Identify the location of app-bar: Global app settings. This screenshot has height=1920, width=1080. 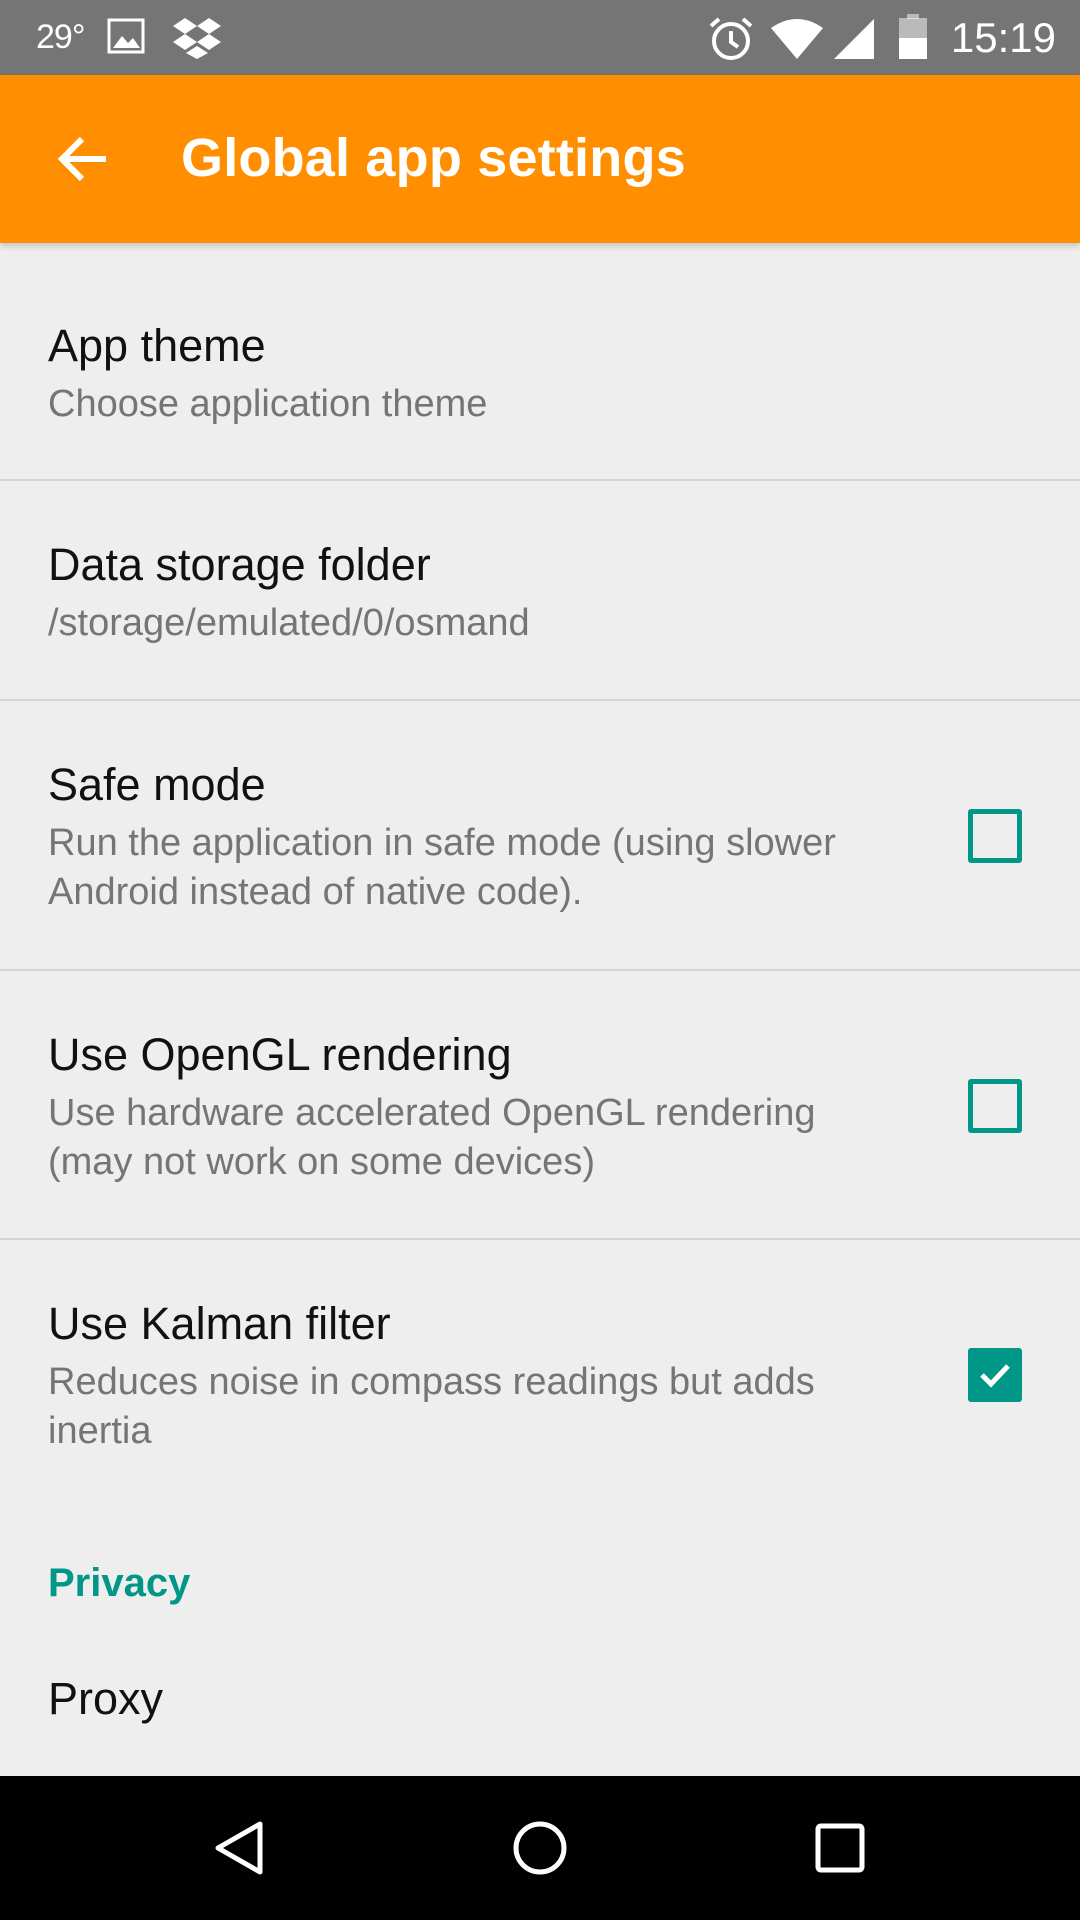
(540, 159).